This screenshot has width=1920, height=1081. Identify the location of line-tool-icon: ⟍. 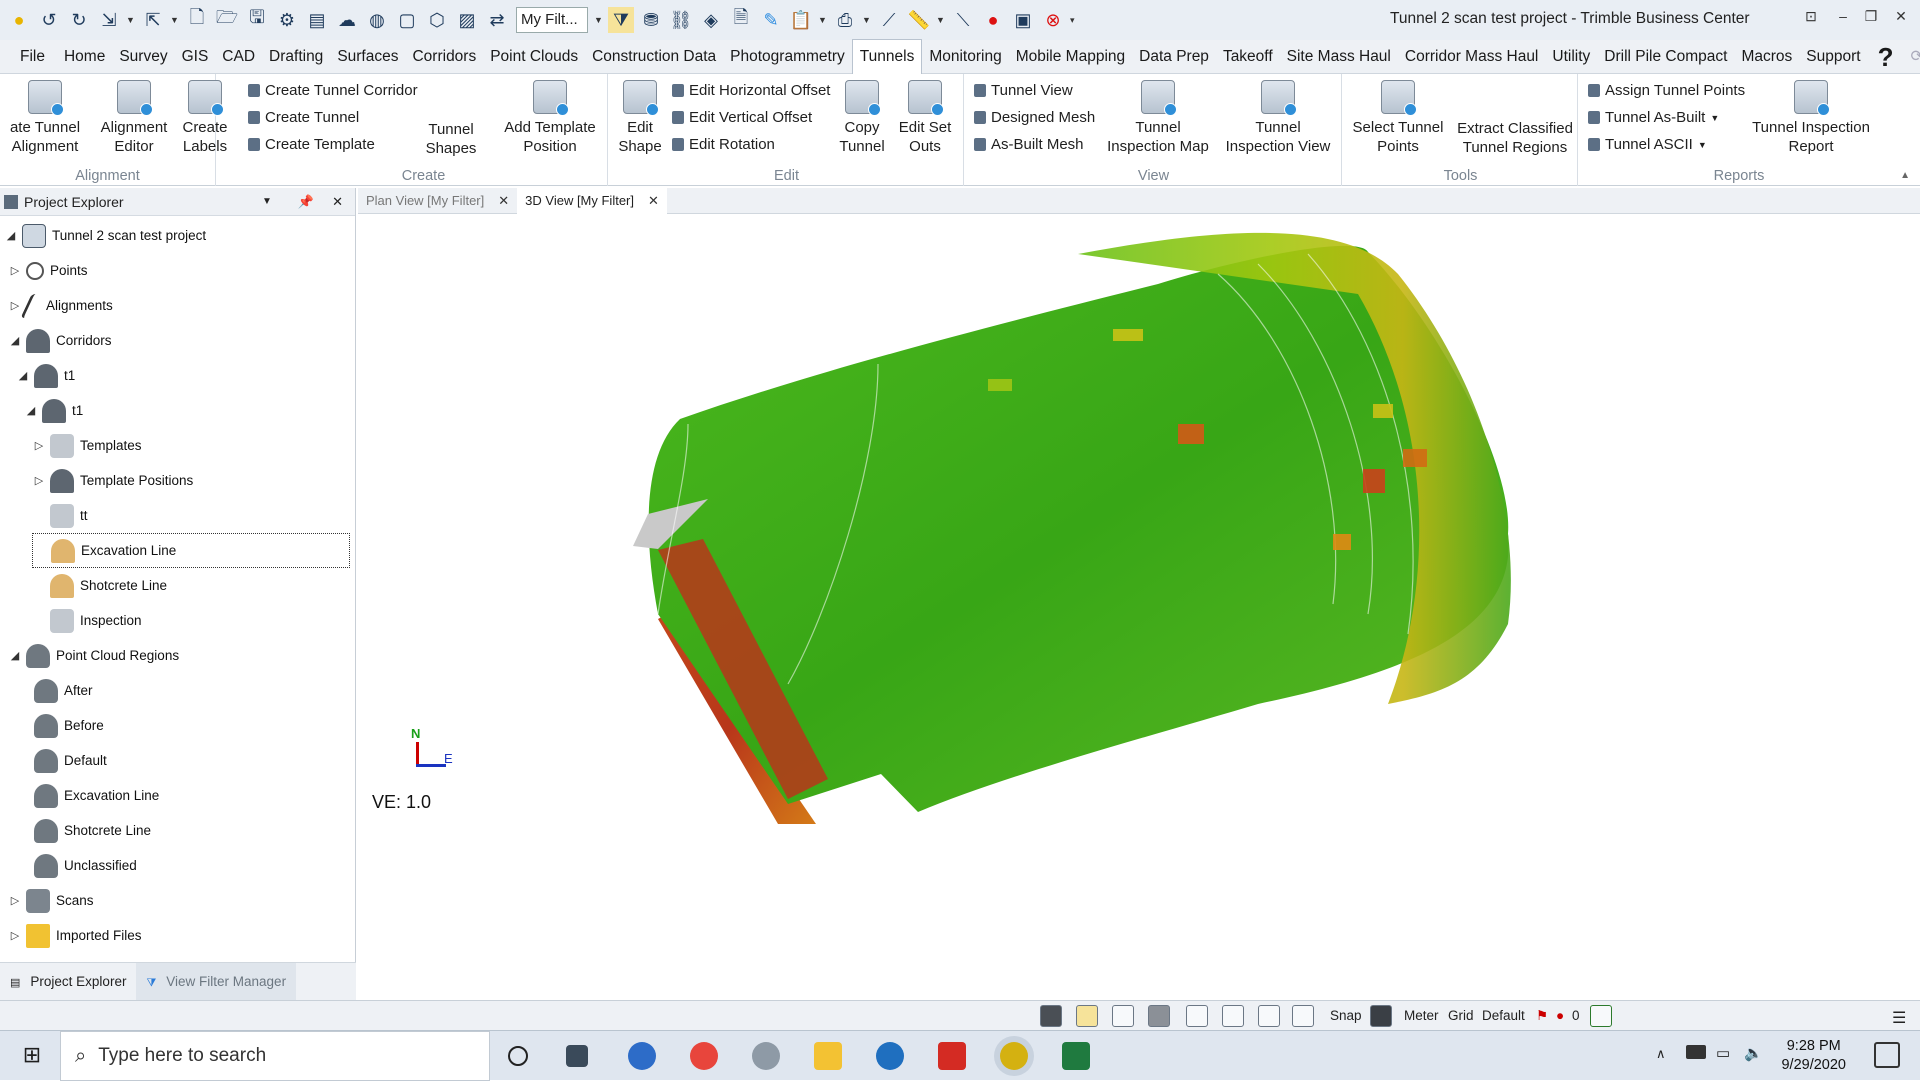
(963, 20).